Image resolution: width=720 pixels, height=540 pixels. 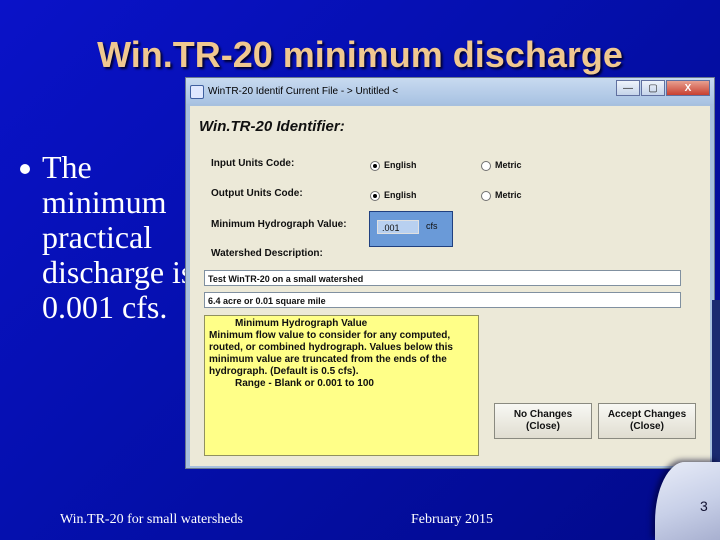 I want to click on input-units-english-radio, so click(x=375, y=166).